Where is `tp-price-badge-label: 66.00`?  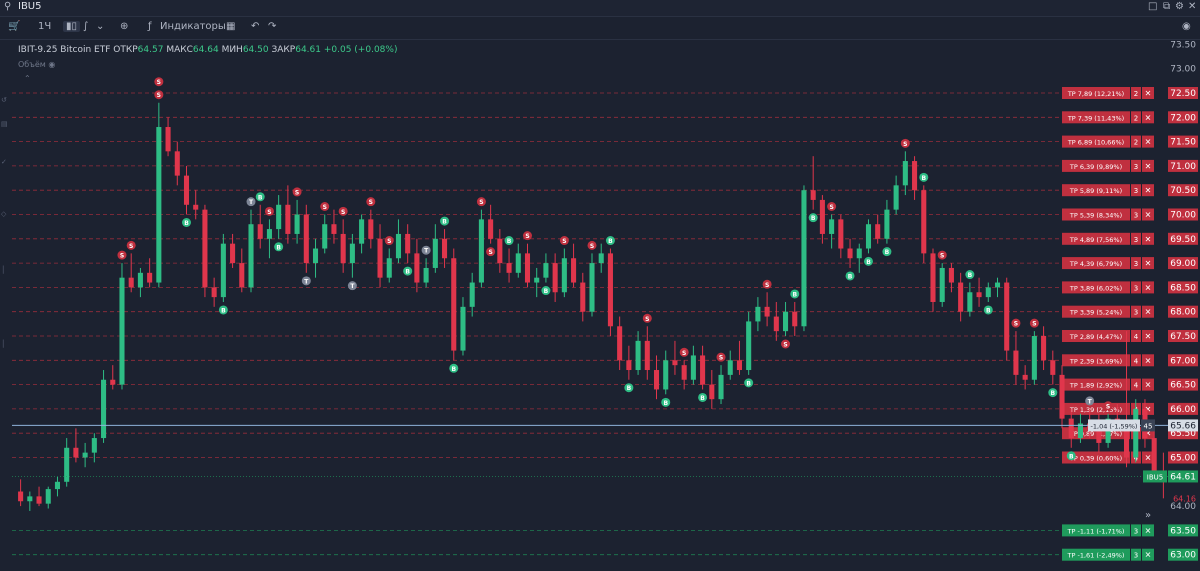
tp-price-badge-label: 66.00 is located at coordinates (1183, 410).